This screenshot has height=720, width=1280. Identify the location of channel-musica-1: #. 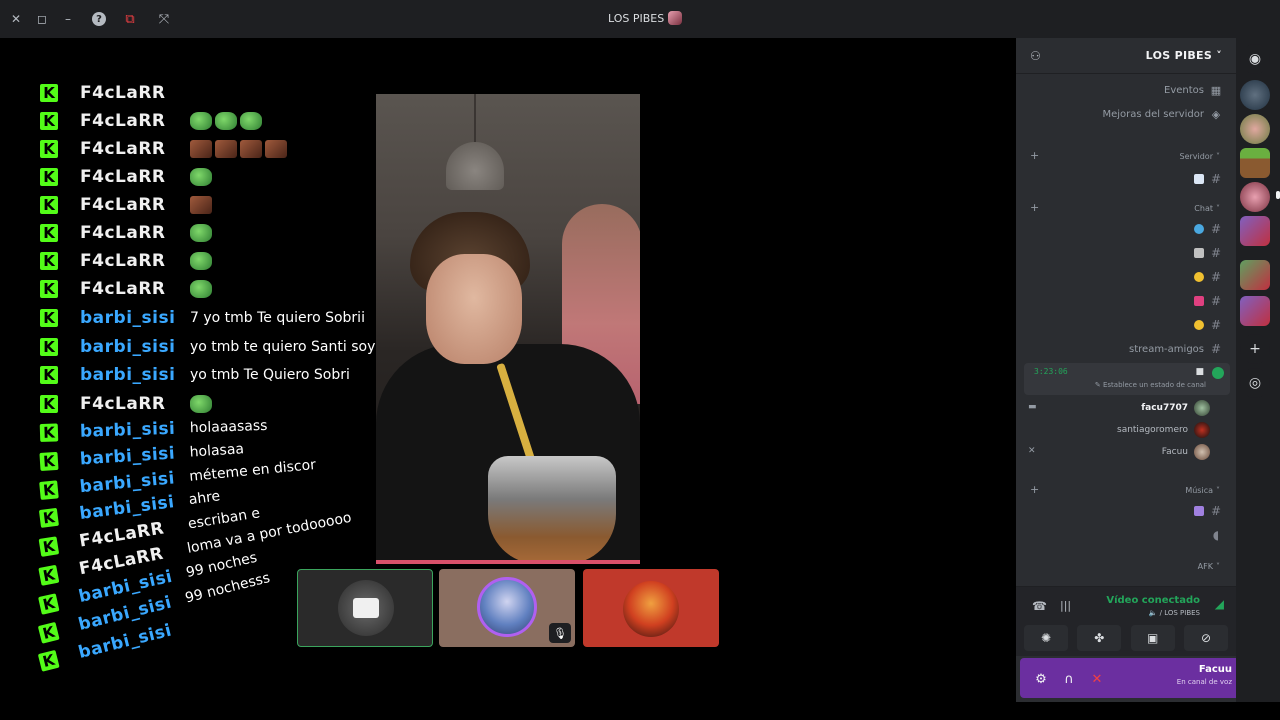
(1208, 511).